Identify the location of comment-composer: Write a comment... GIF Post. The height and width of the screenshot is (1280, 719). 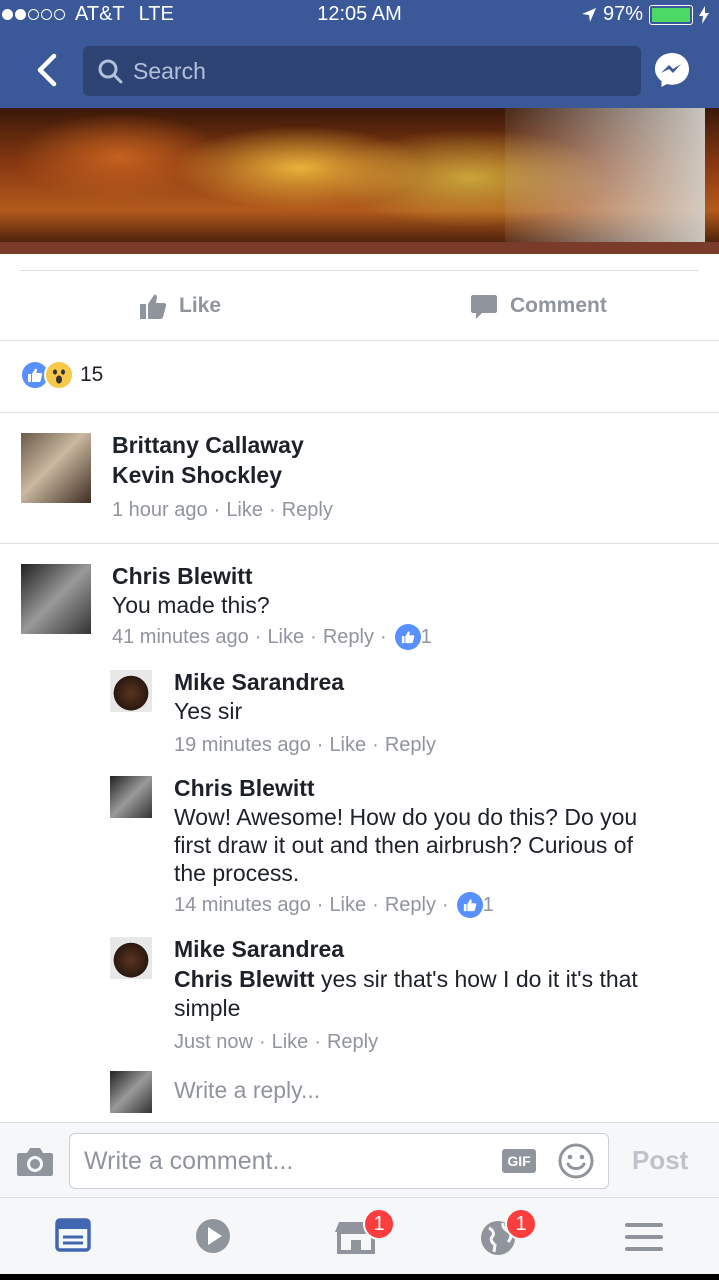
(359, 1160).